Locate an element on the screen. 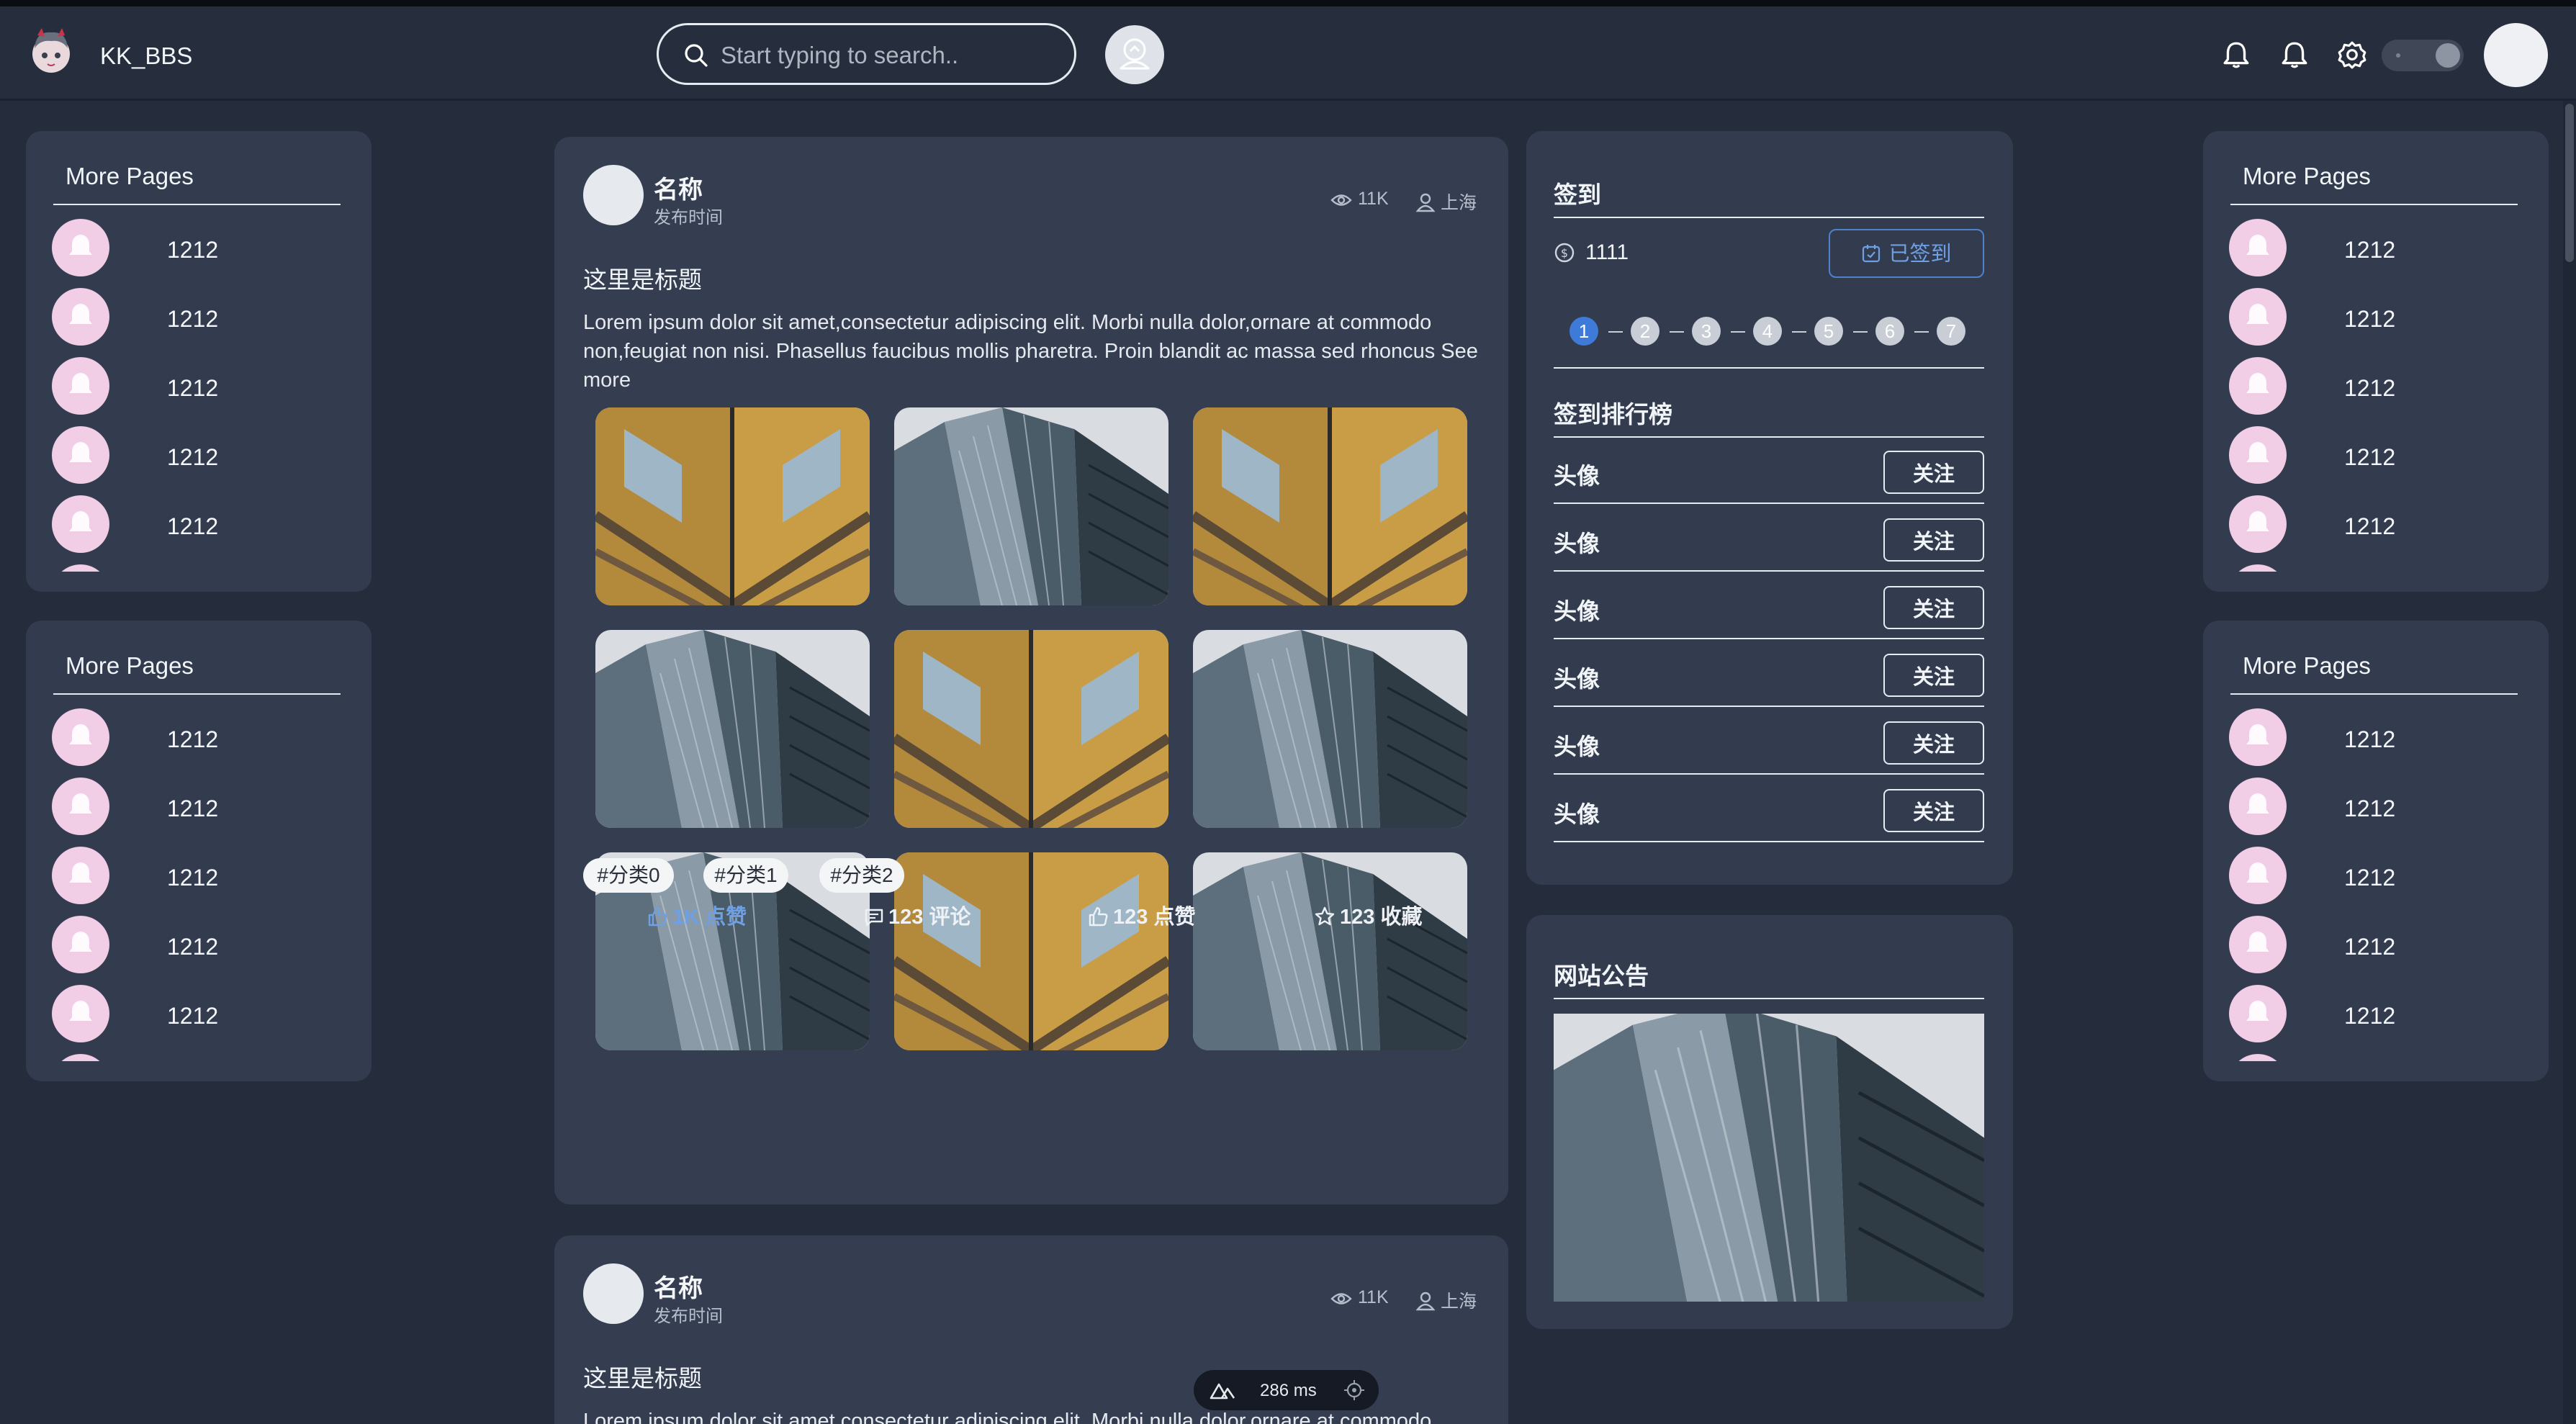 The height and width of the screenshot is (1424, 2576). tag-chip: #分类0 is located at coordinates (628, 875).